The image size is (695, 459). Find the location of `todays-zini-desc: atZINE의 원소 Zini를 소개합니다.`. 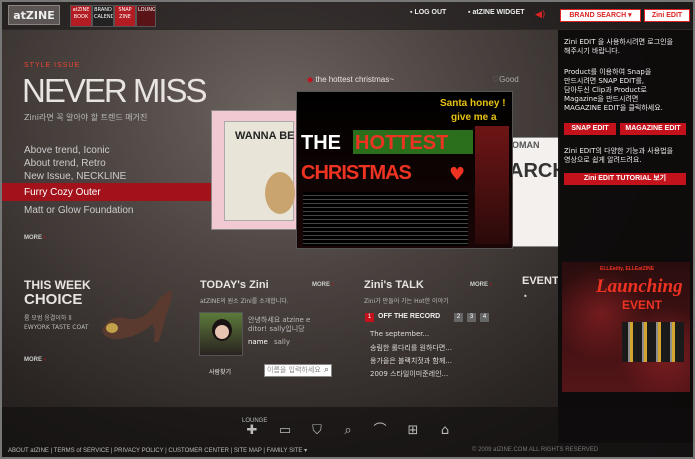

todays-zini-desc: atZINE의 원소 Zini를 소개합니다. is located at coordinates (244, 301).